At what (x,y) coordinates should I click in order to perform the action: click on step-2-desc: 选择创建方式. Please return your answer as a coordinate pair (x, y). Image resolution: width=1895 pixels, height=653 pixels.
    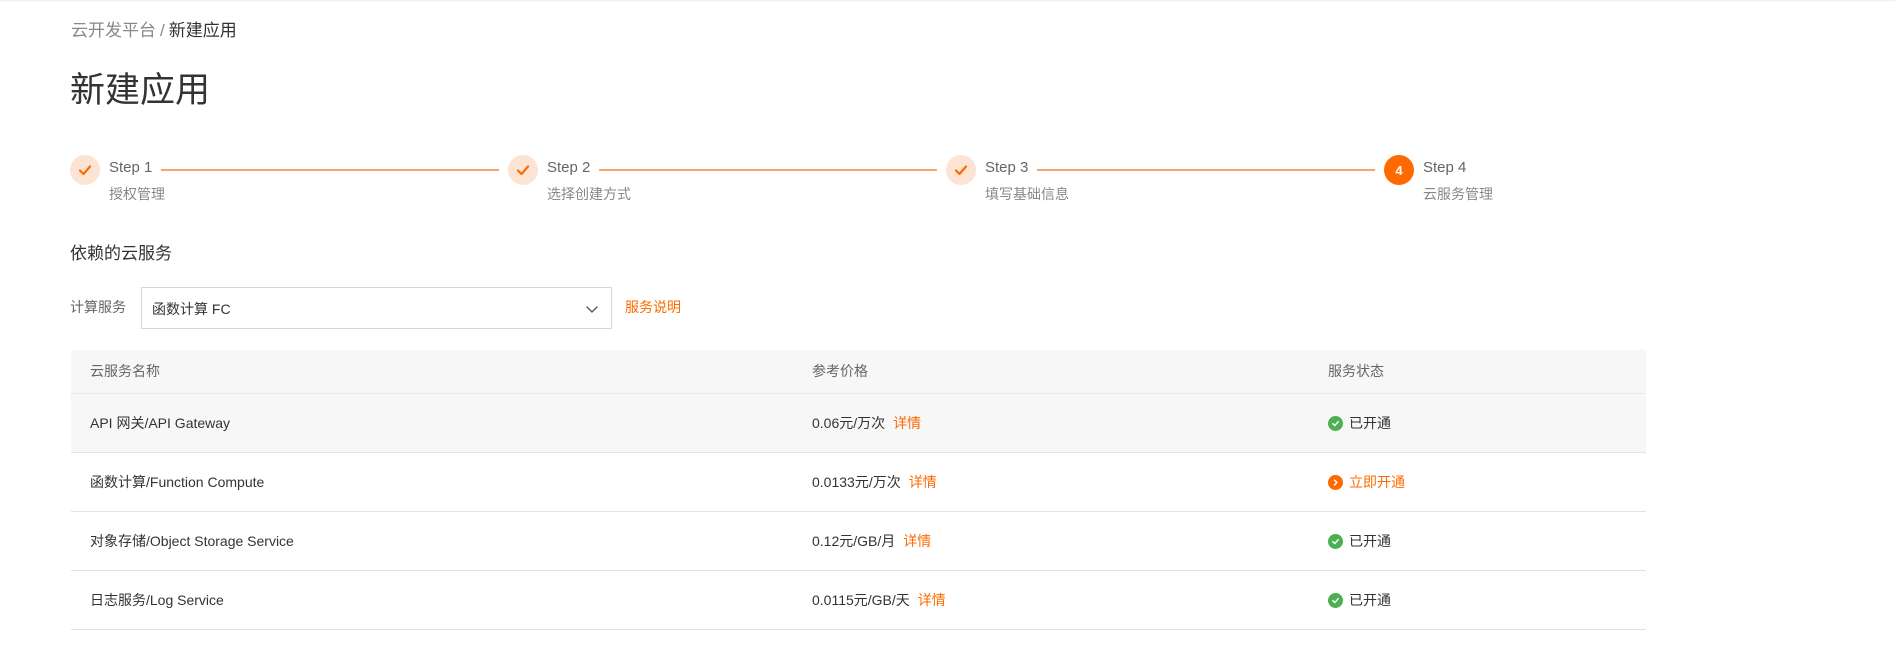
    Looking at the image, I should click on (589, 194).